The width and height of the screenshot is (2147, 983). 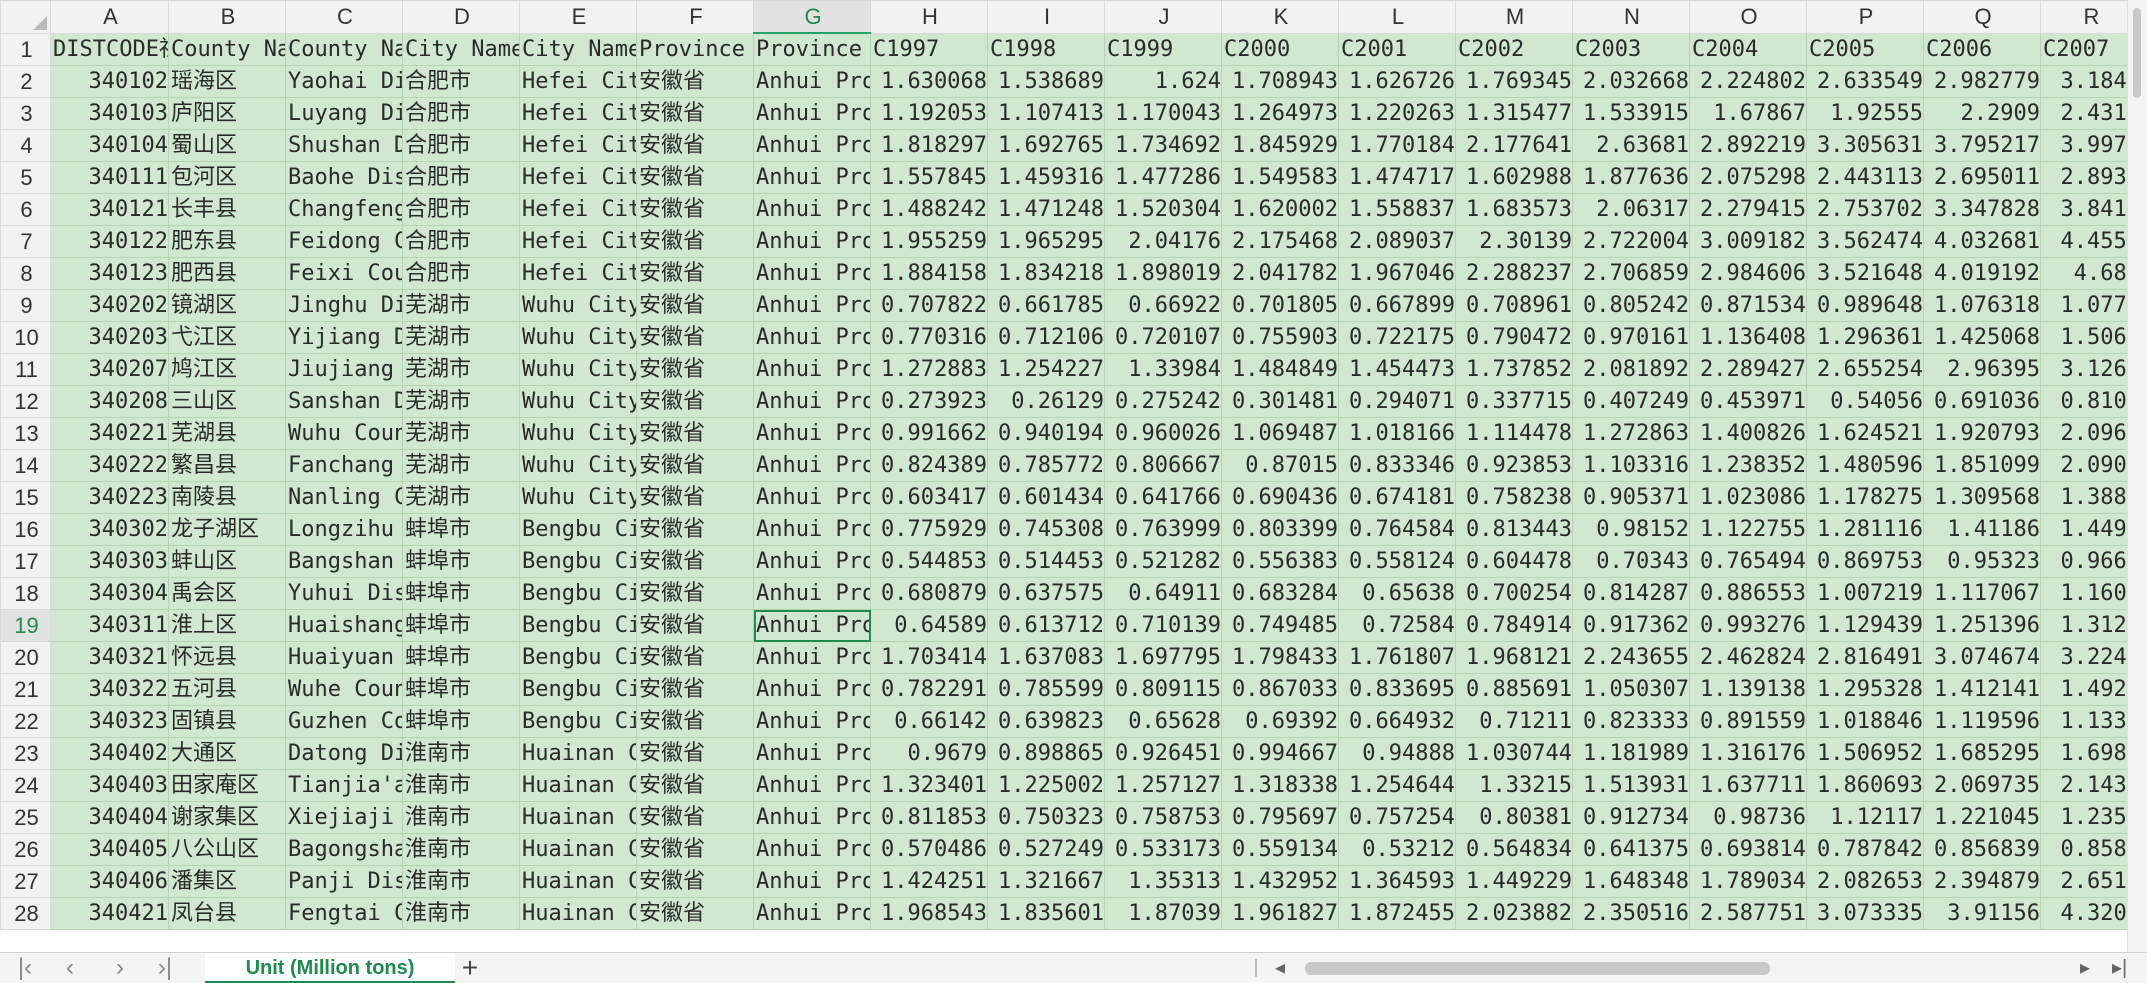 What do you see at coordinates (929, 913) in the screenshot?
I see `cell: 1.968543` at bounding box center [929, 913].